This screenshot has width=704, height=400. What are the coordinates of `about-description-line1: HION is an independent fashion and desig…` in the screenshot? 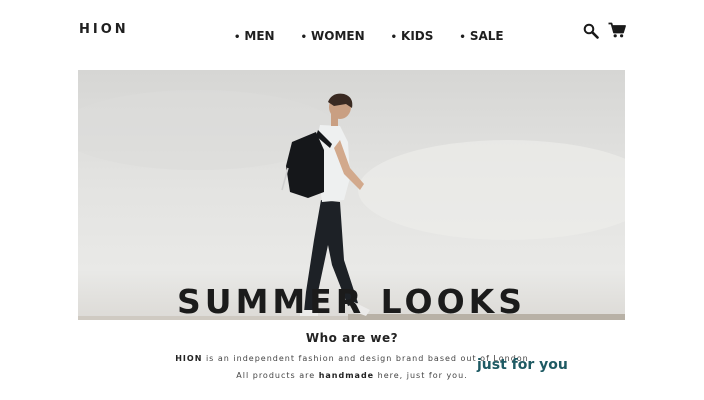 It's located at (352, 358).